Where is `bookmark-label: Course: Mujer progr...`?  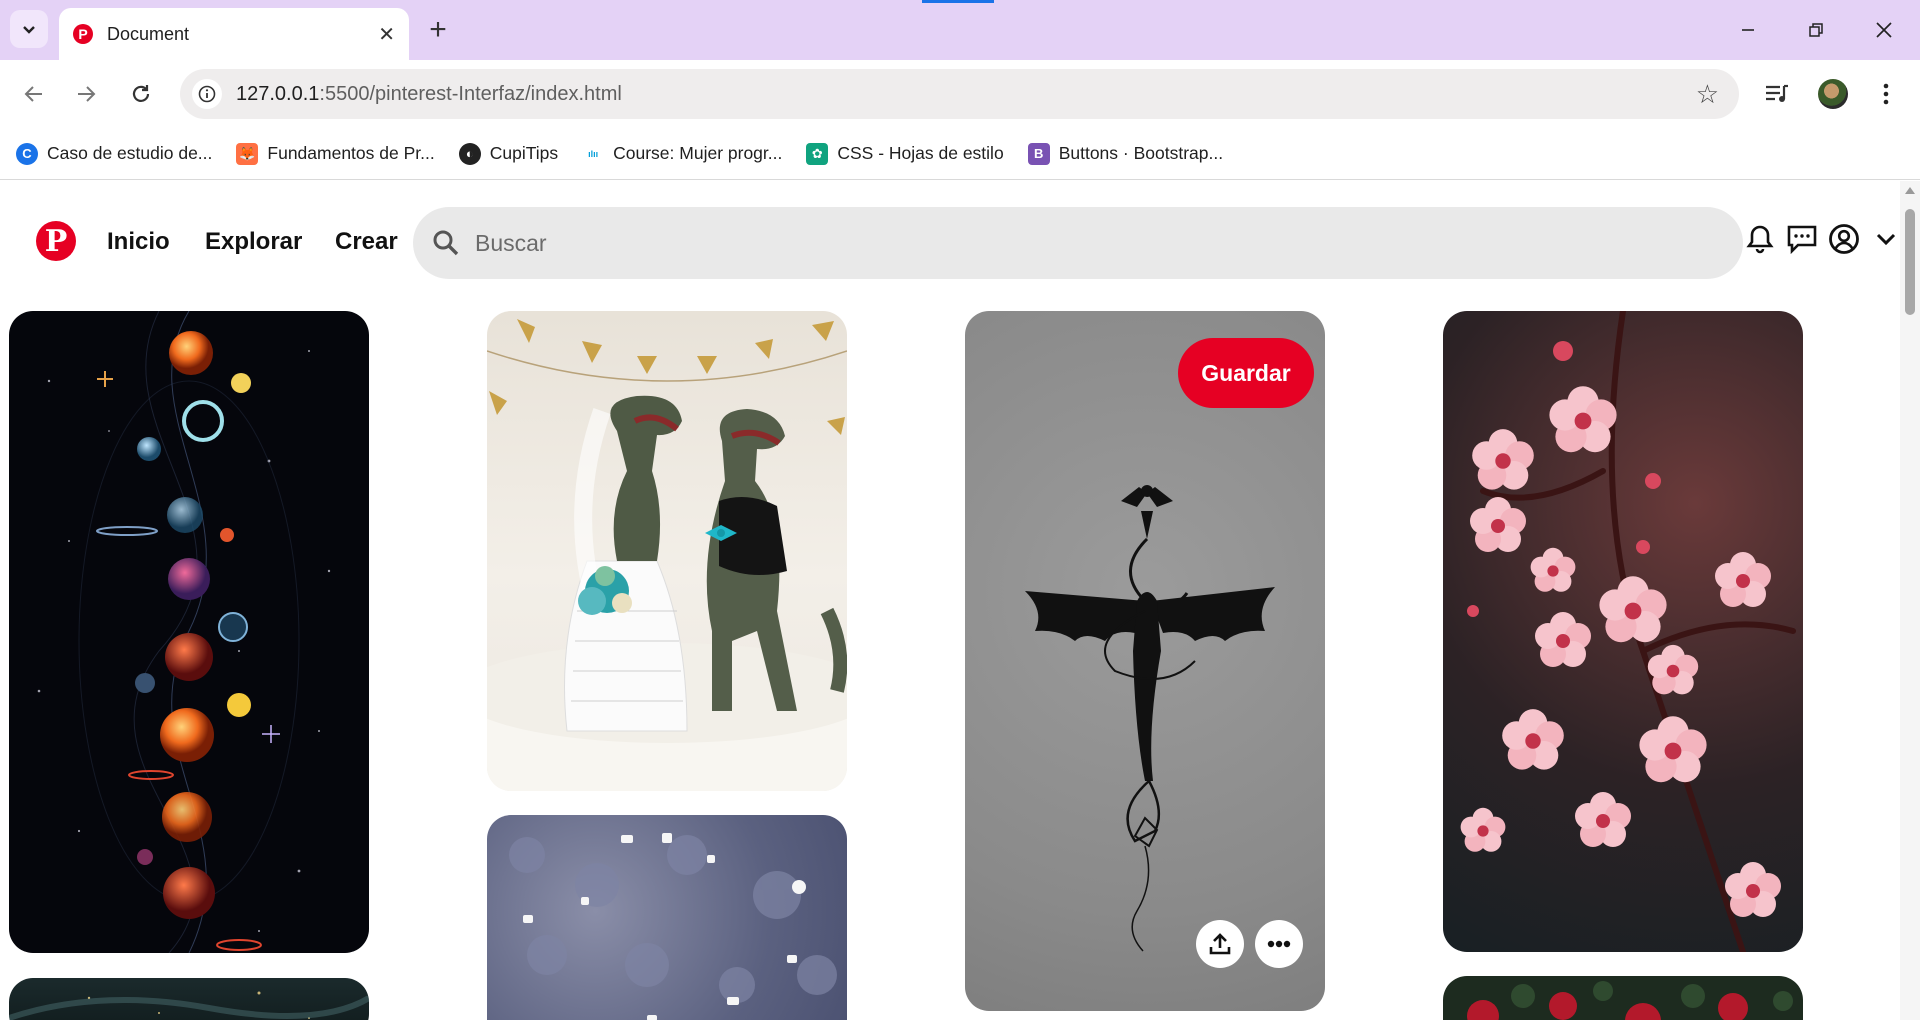
bookmark-label: Course: Mujer progr... is located at coordinates (698, 153).